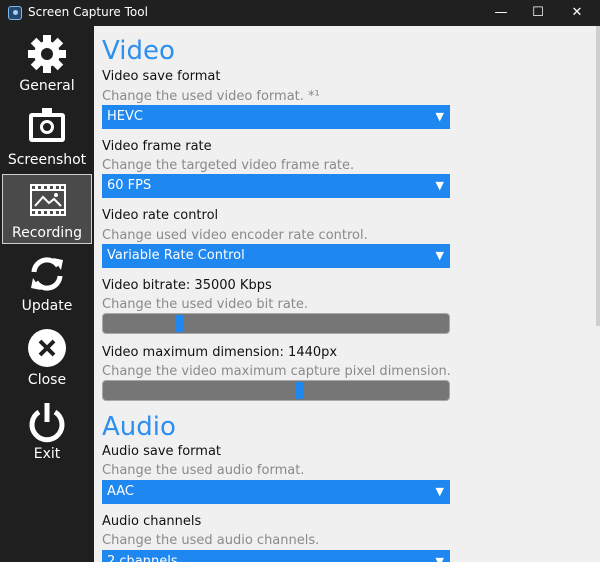 The image size is (600, 562). What do you see at coordinates (228, 165) in the screenshot?
I see `video-frame-rate-description: Change the targeted video frame rate.` at bounding box center [228, 165].